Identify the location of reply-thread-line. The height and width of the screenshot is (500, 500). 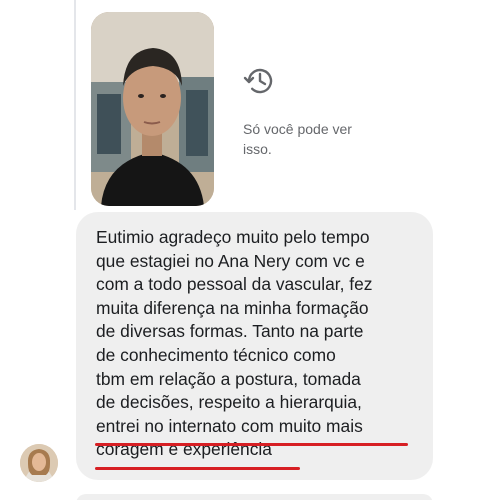
(75, 105).